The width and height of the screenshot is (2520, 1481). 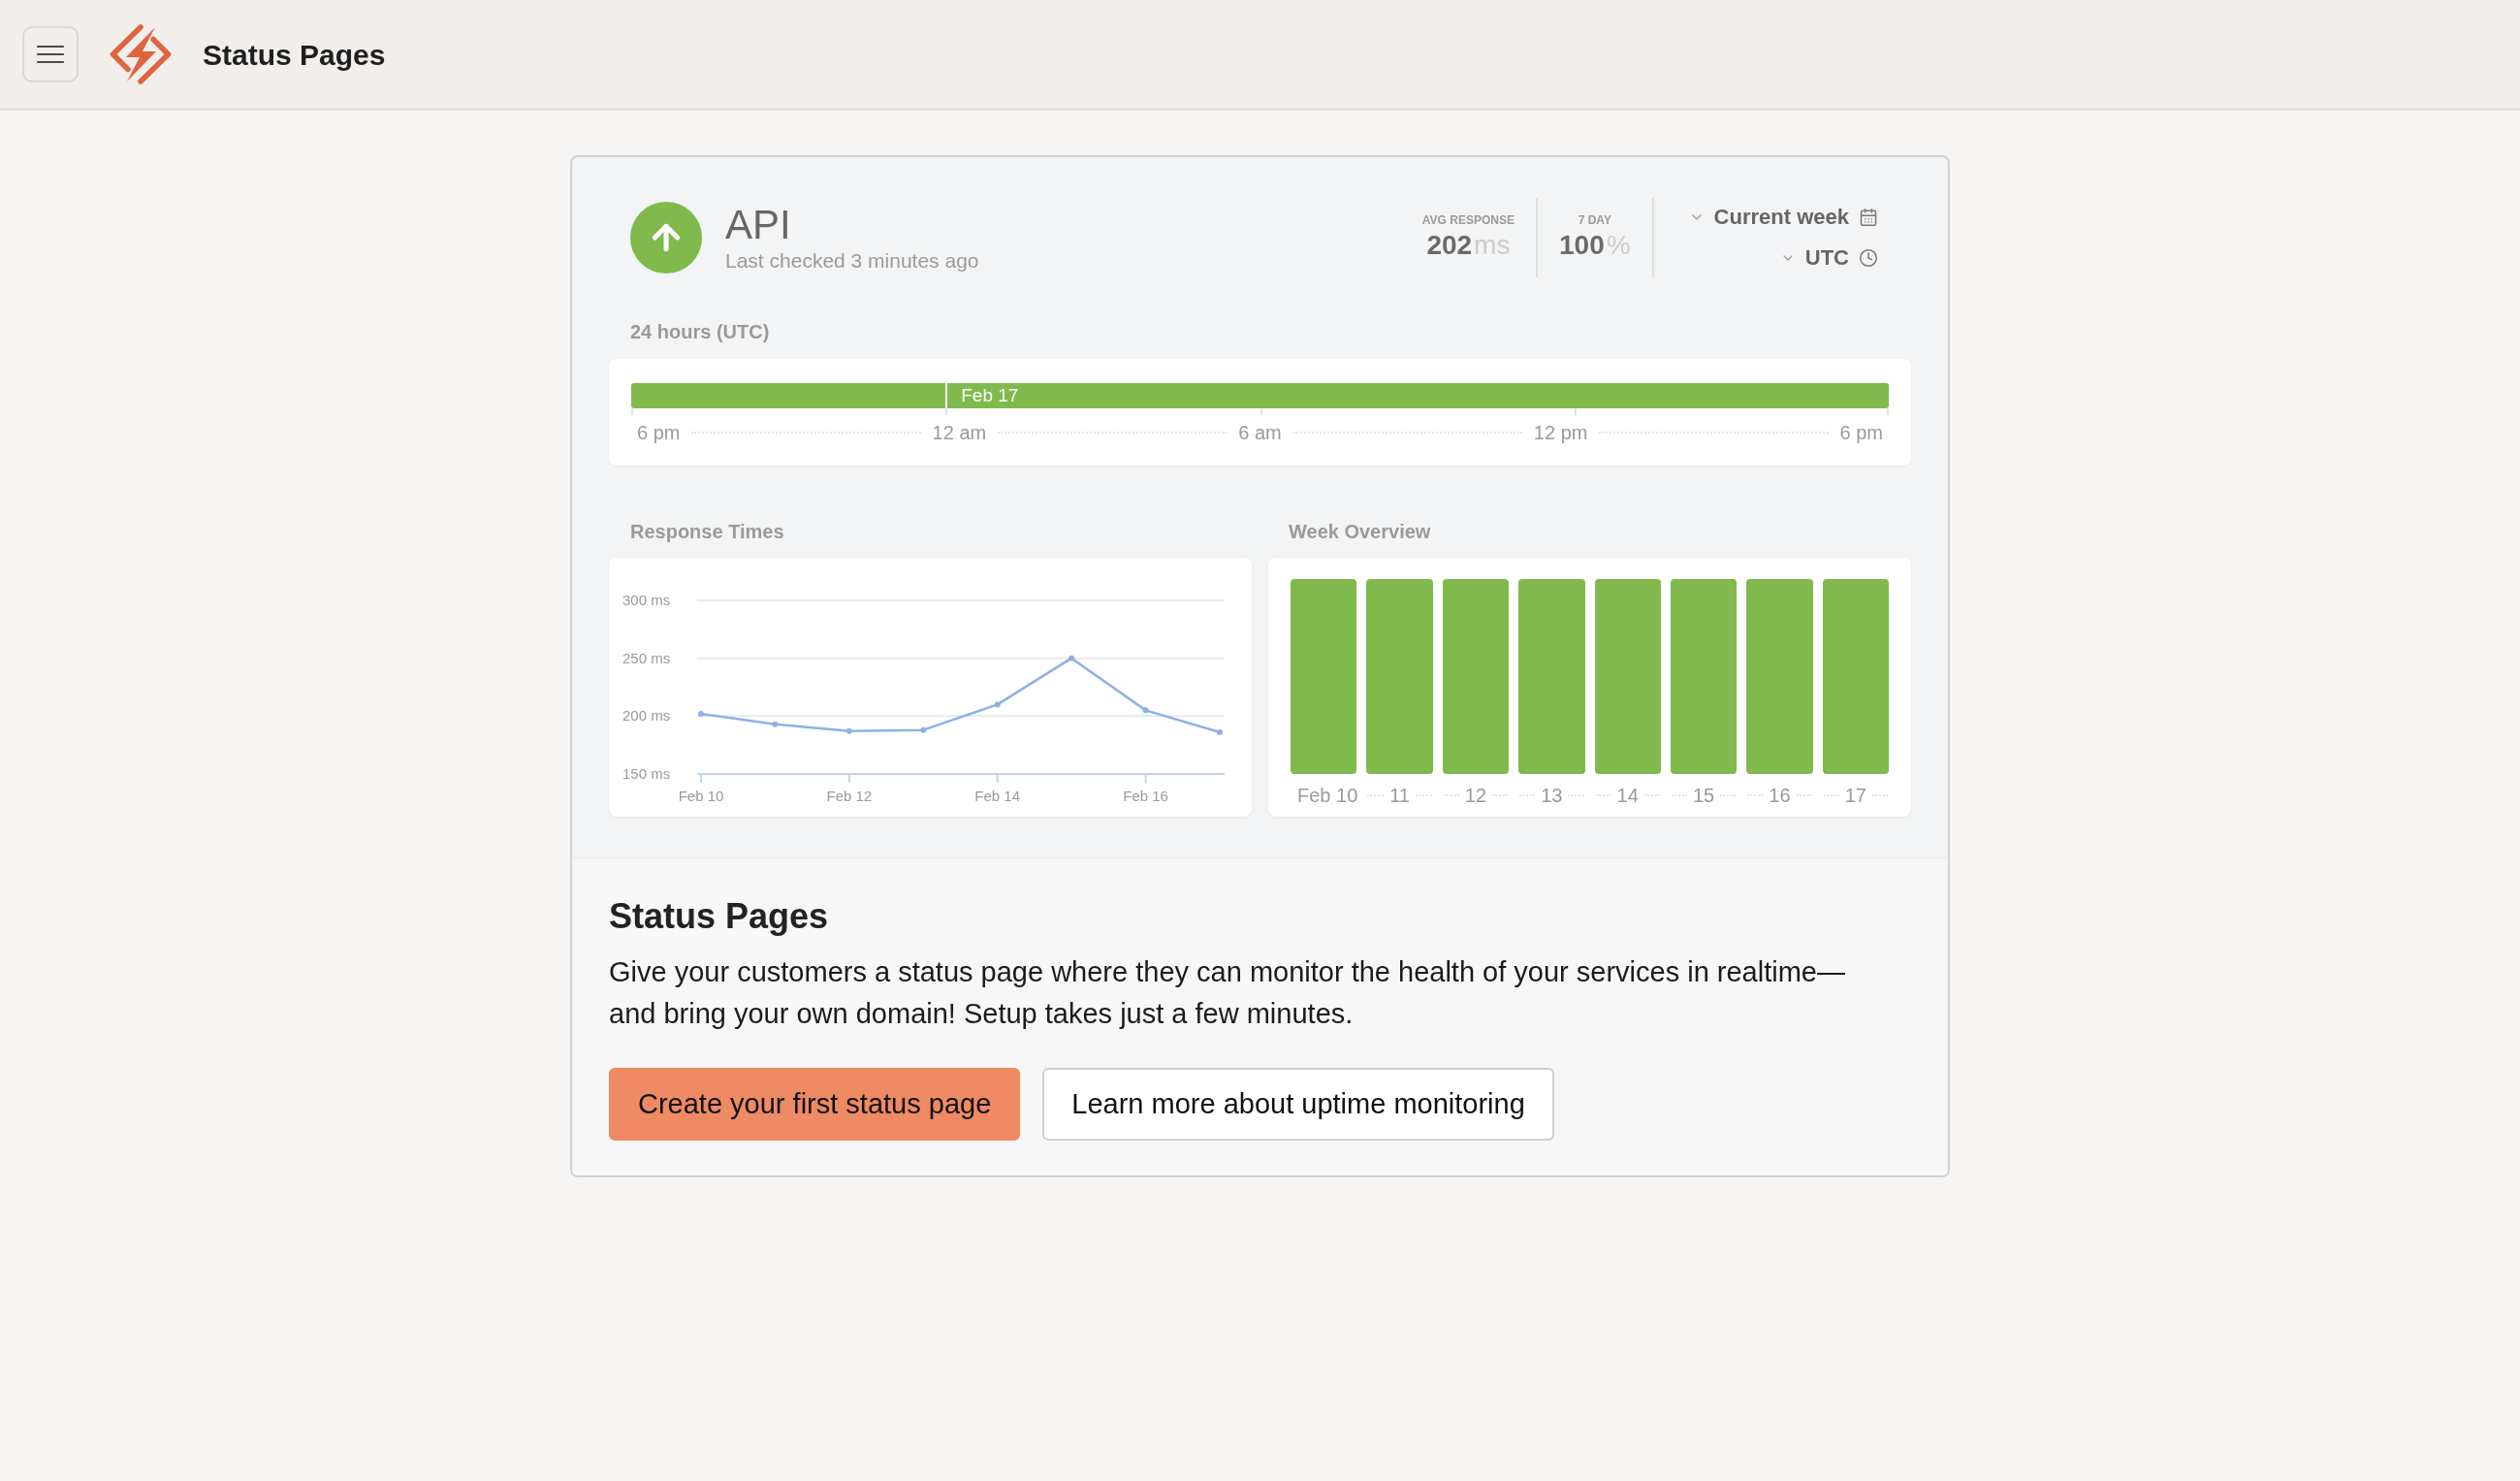 I want to click on chart-title: Week Overview, so click(x=1360, y=531).